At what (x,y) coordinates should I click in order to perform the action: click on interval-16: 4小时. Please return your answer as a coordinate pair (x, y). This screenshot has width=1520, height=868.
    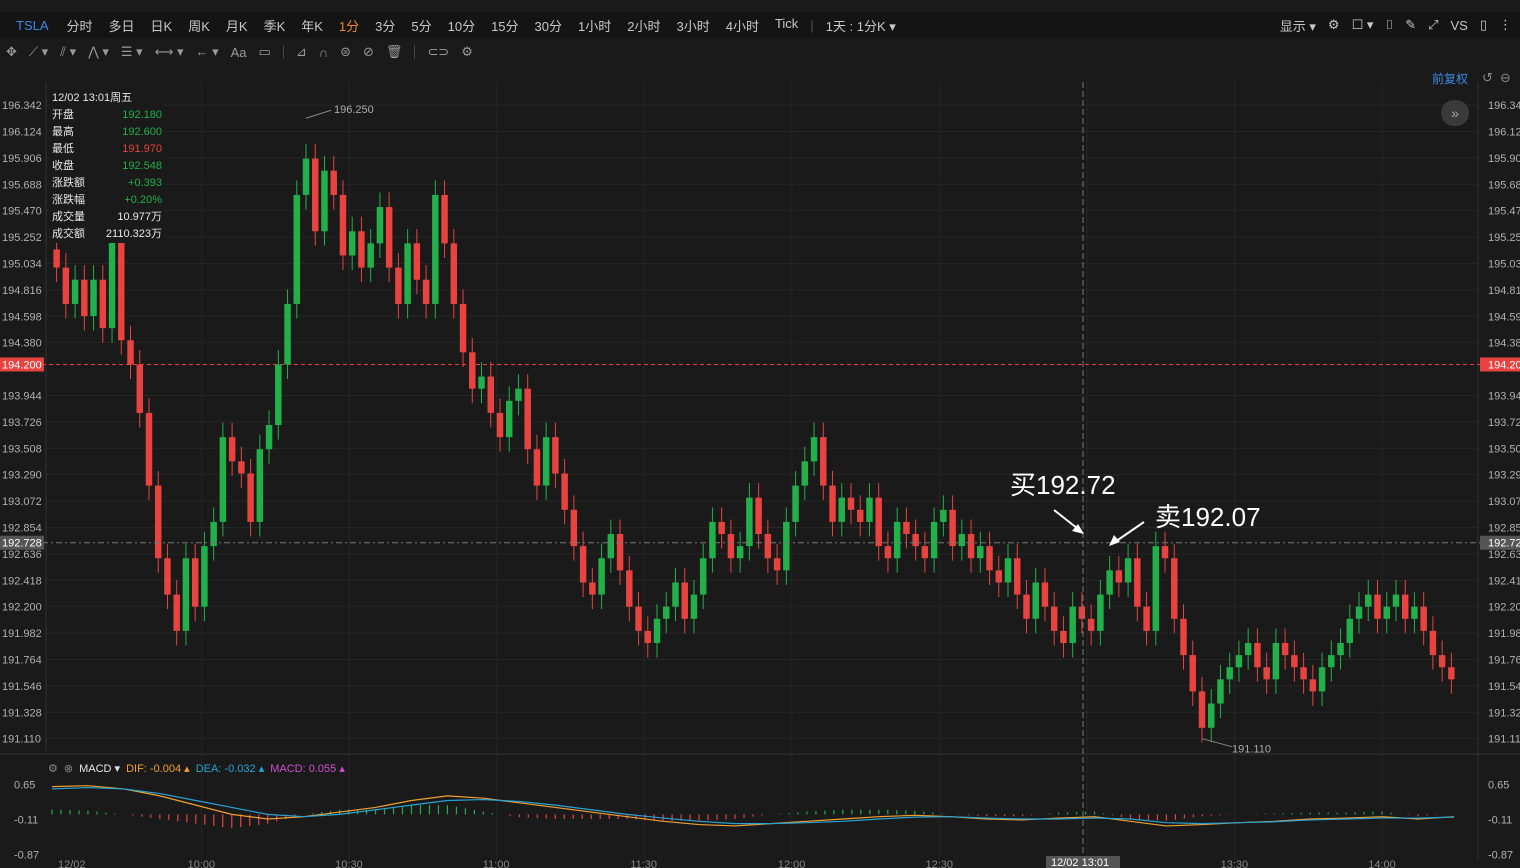
    Looking at the image, I should click on (742, 25).